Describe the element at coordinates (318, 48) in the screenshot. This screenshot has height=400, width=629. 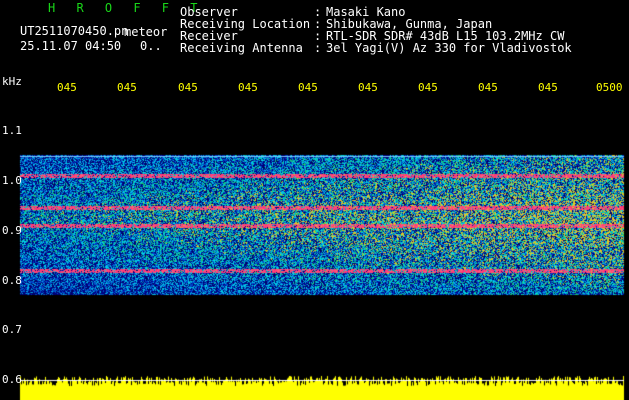
I see `antenna-colon: :` at that location.